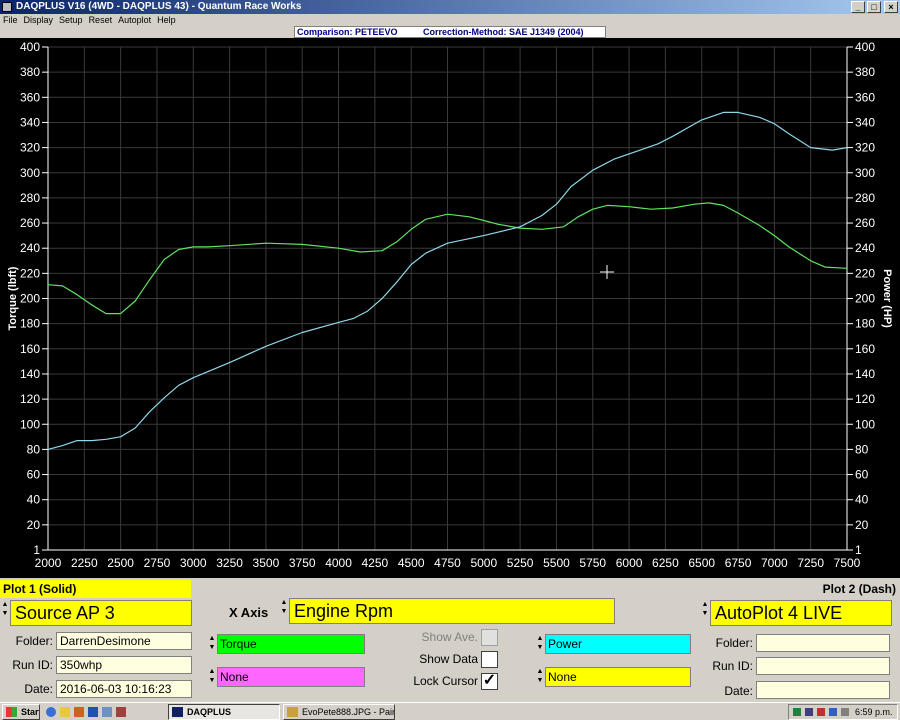 The width and height of the screenshot is (900, 720). Describe the element at coordinates (30, 399) in the screenshot. I see `y-tick-label-left: 120` at that location.